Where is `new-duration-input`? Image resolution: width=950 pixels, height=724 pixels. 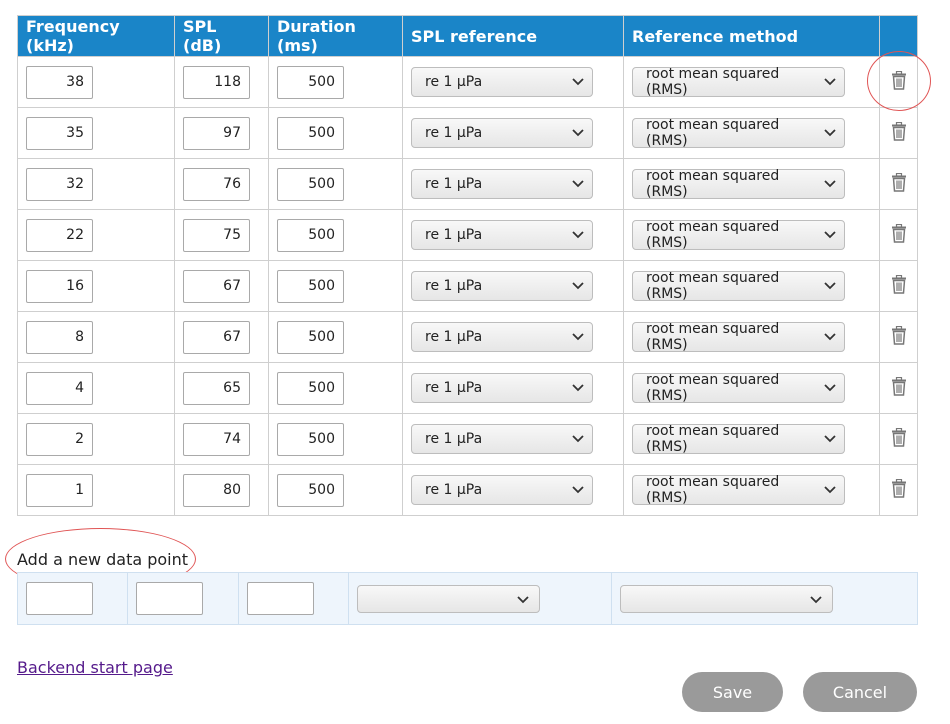
new-duration-input is located at coordinates (280, 598).